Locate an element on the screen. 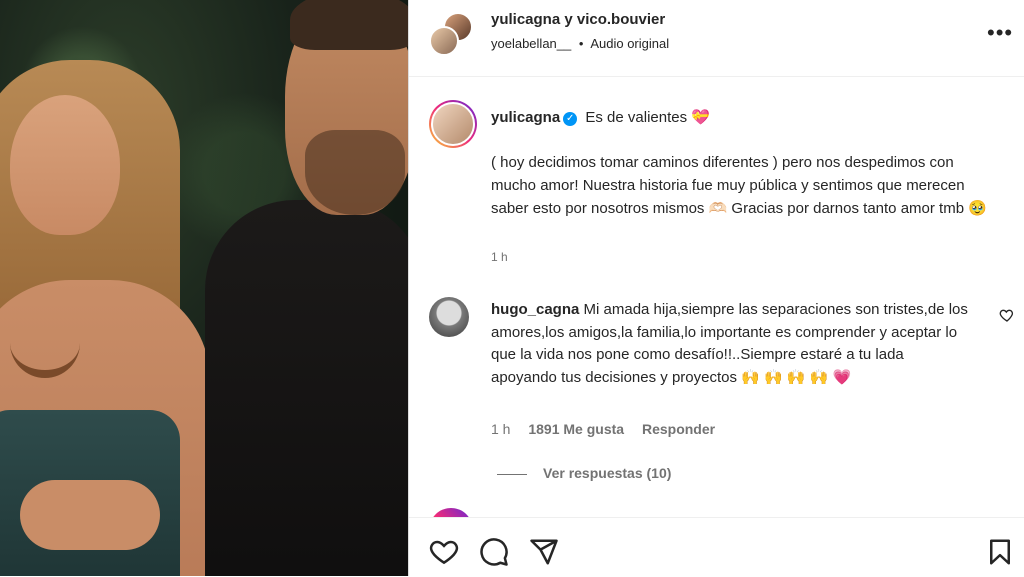 The height and width of the screenshot is (577, 1024). caption-username: yulicagna is located at coordinates (525, 117).